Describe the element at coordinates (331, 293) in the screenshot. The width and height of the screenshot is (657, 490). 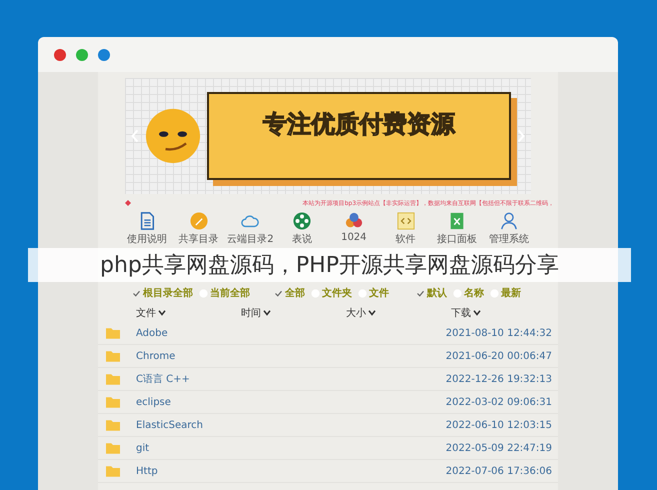
I see `filter-radio: 文件夹` at that location.